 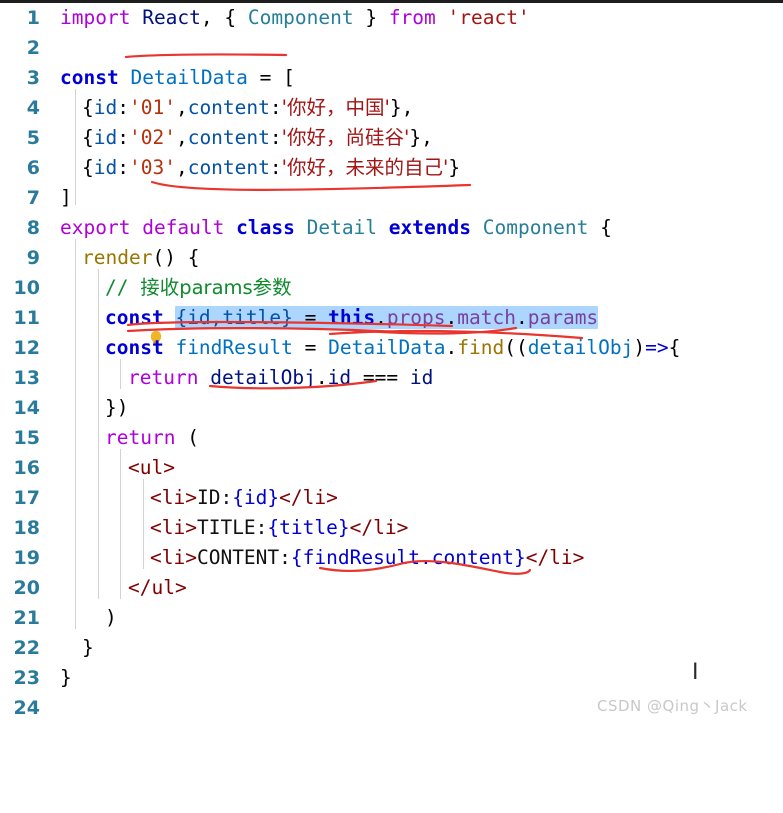 I want to click on code-line: 21 ), so click(x=391, y=618).